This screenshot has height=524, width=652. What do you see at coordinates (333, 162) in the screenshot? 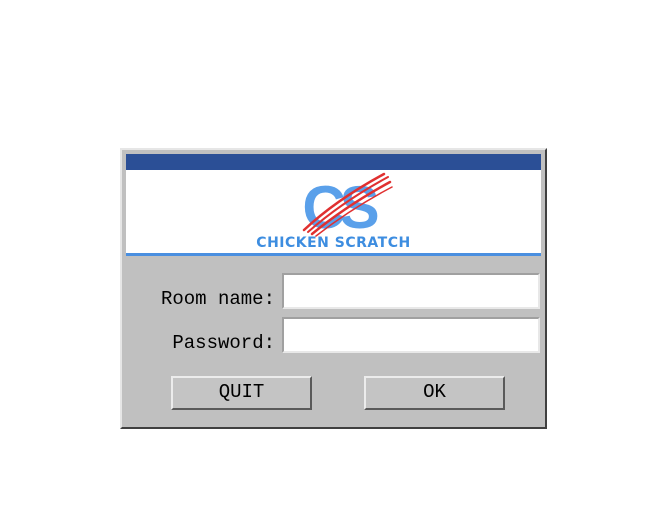
I see `dialog-titlebar` at bounding box center [333, 162].